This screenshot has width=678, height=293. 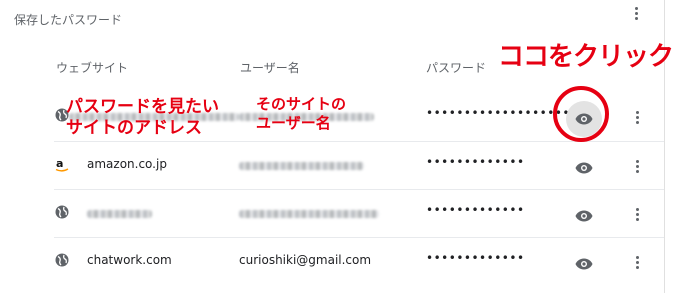 What do you see at coordinates (119, 214) in the screenshot?
I see `masked-site-address` at bounding box center [119, 214].